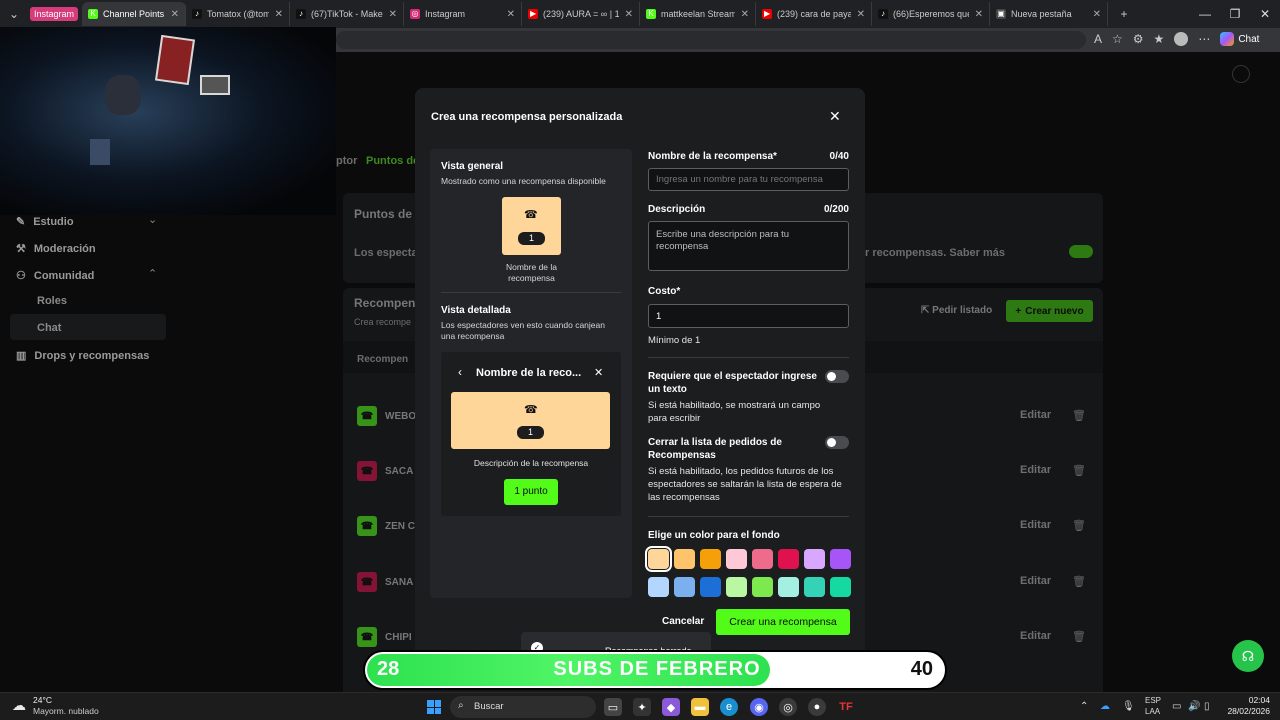 The width and height of the screenshot is (1280, 720). What do you see at coordinates (1128, 706) in the screenshot?
I see `mic-icon: 🎙` at bounding box center [1128, 706].